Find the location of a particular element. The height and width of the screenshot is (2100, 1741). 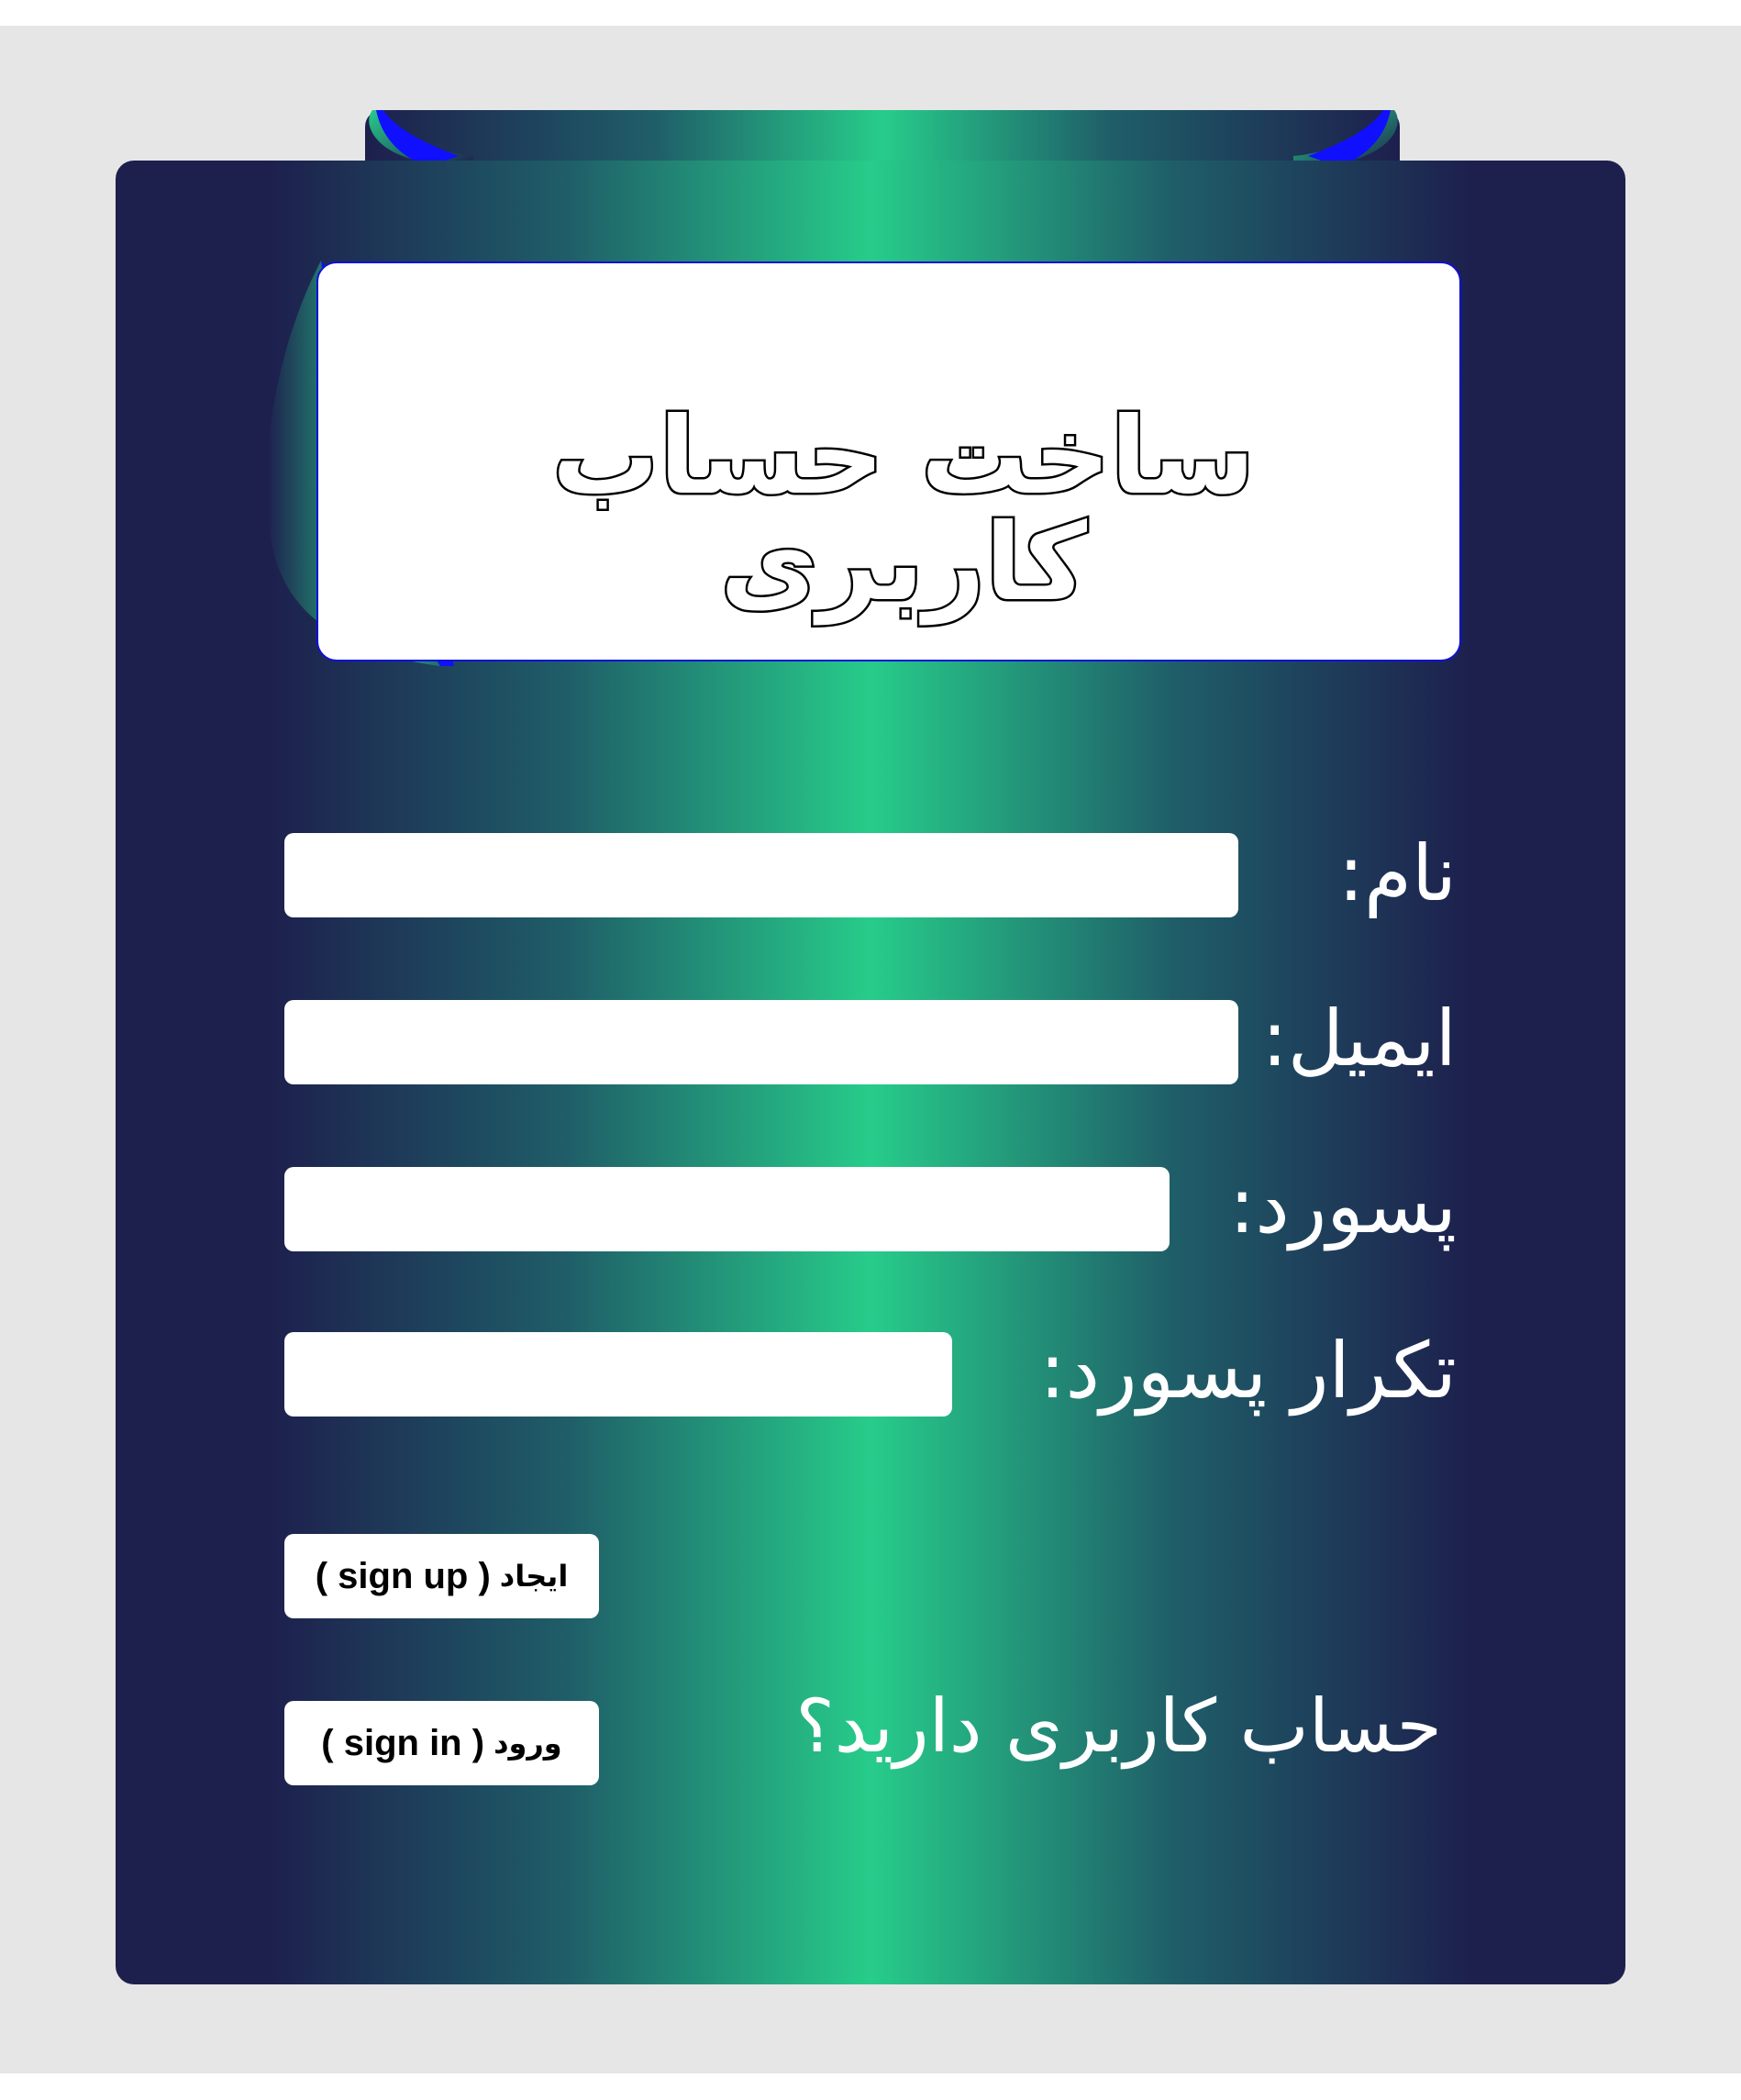

confirm-password-input is located at coordinates (618, 1375).